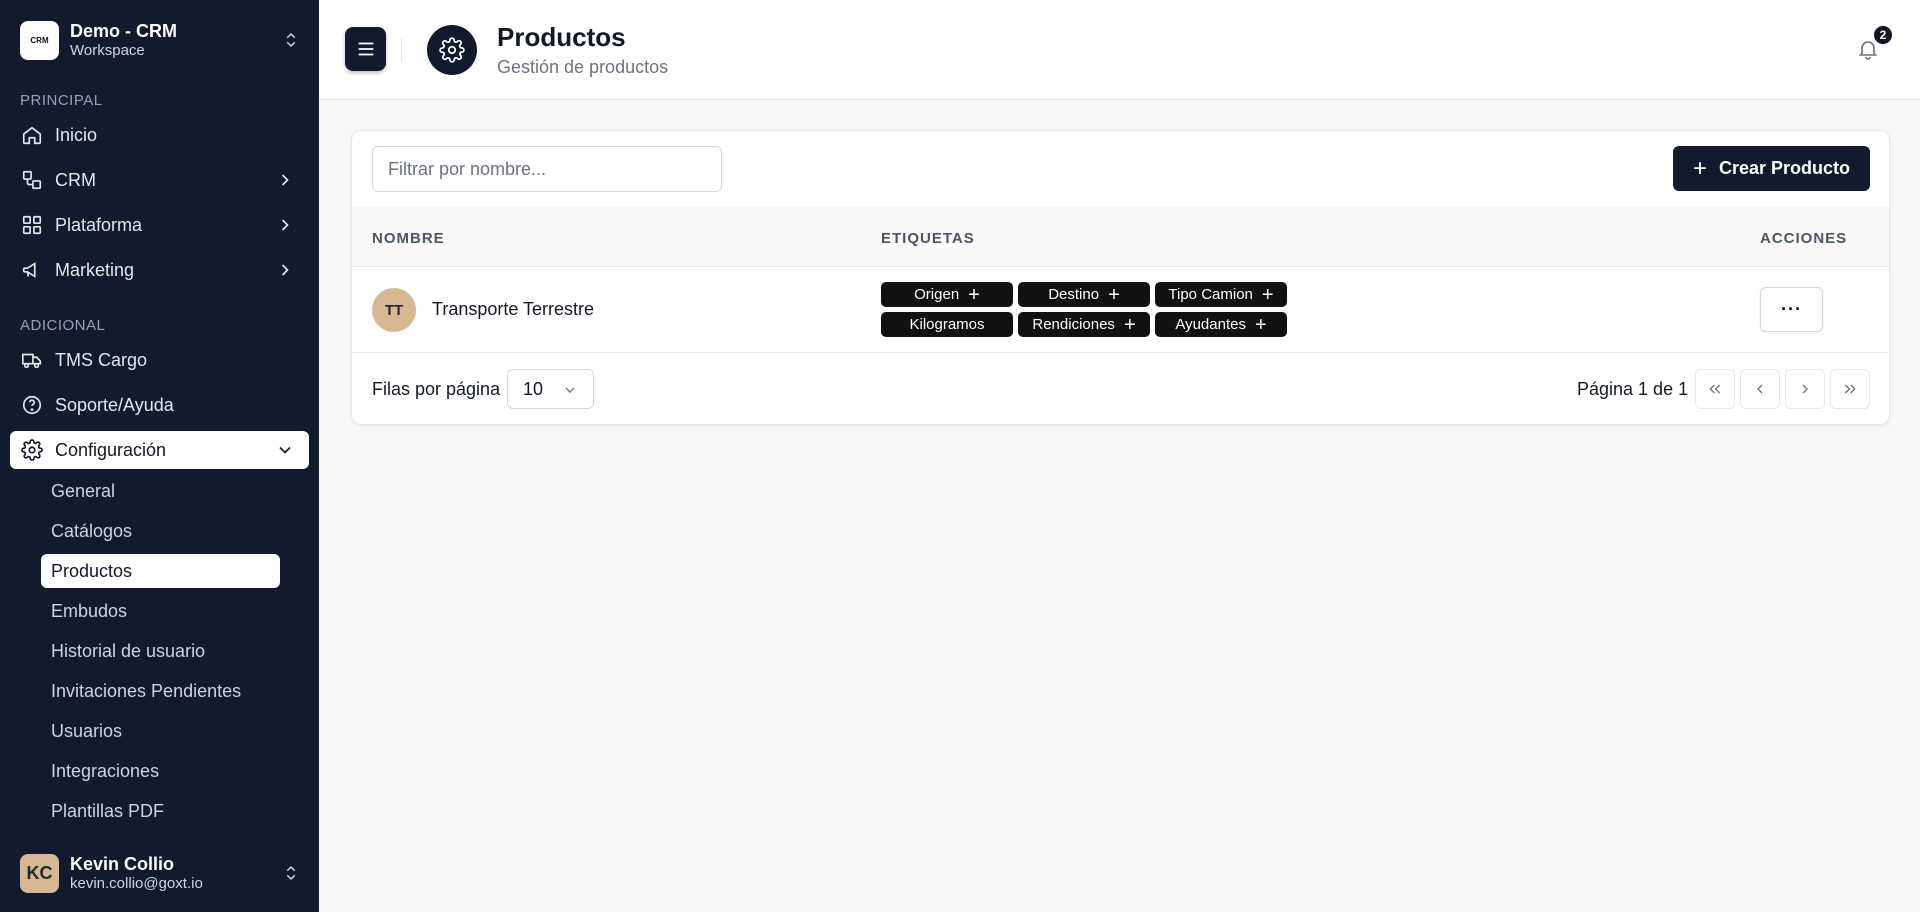 This screenshot has height=912, width=1920. Describe the element at coordinates (513, 309) in the screenshot. I see `product-name: Transporte Terrestre` at that location.